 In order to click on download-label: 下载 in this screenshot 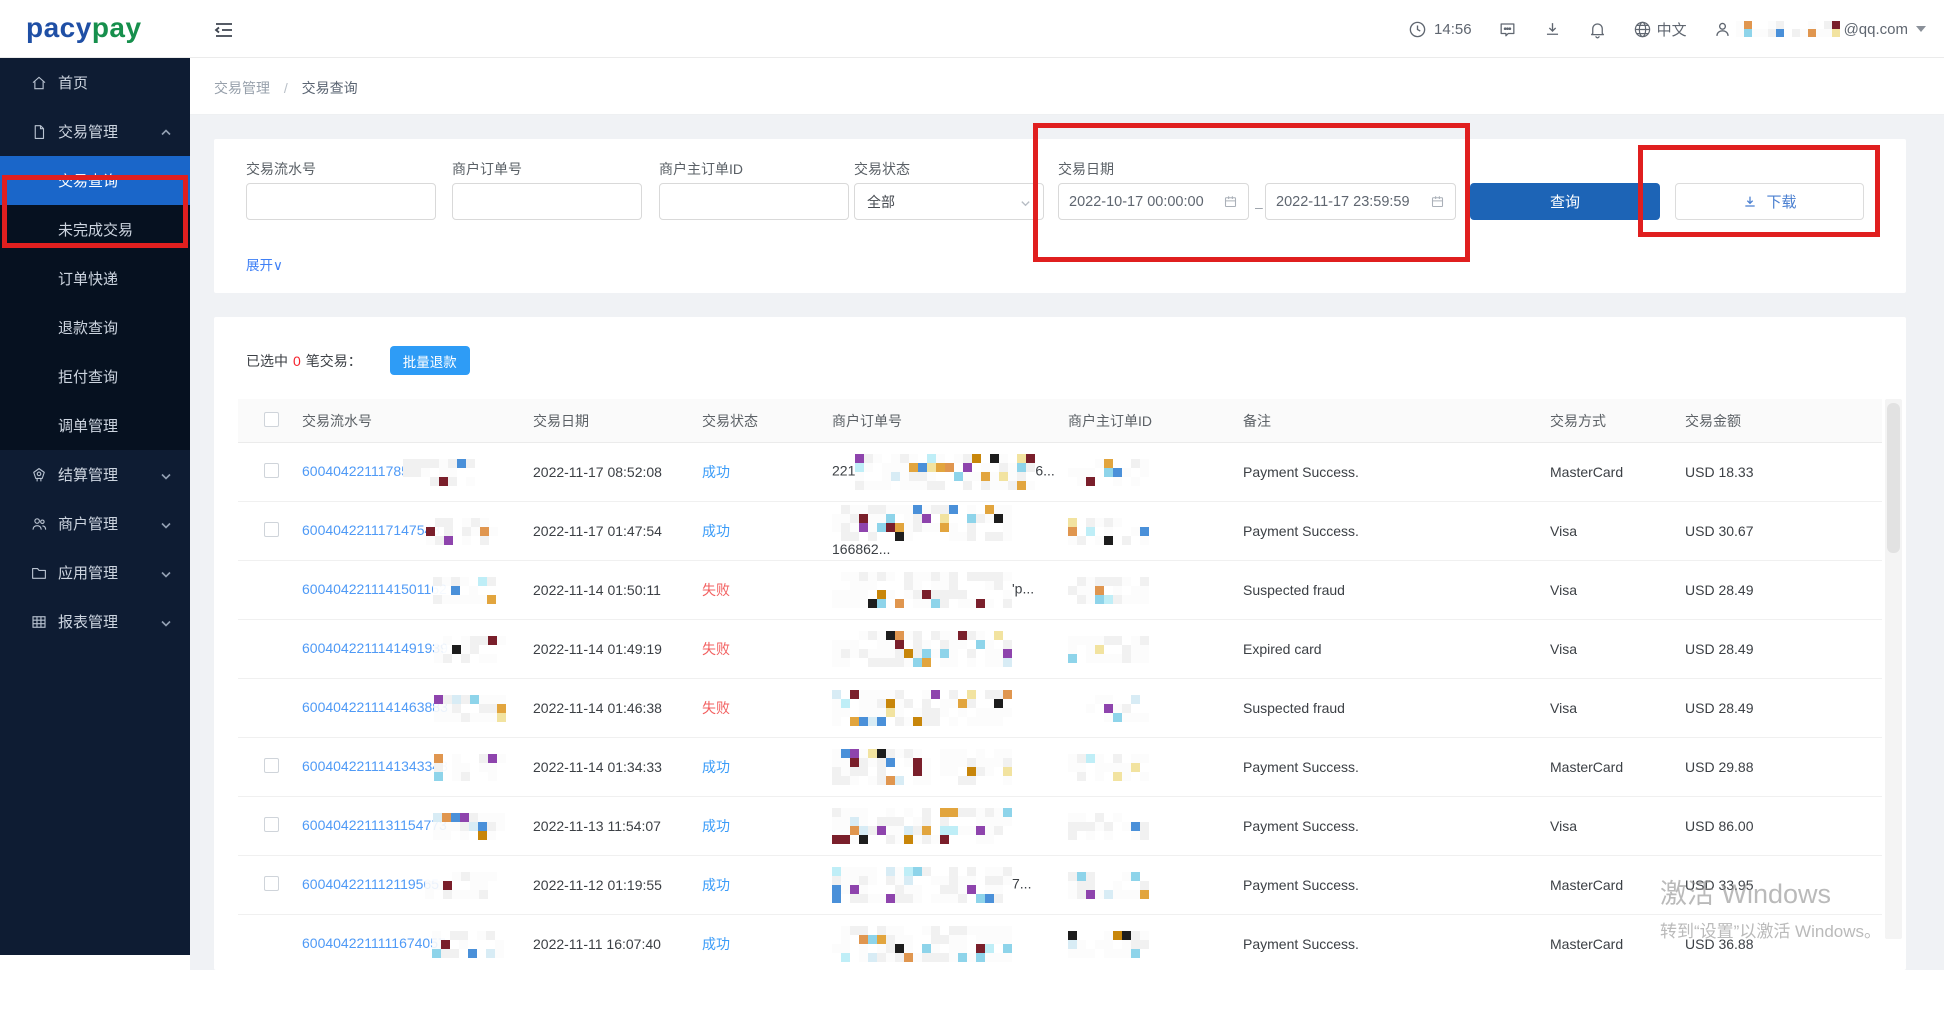, I will do `click(1781, 202)`.